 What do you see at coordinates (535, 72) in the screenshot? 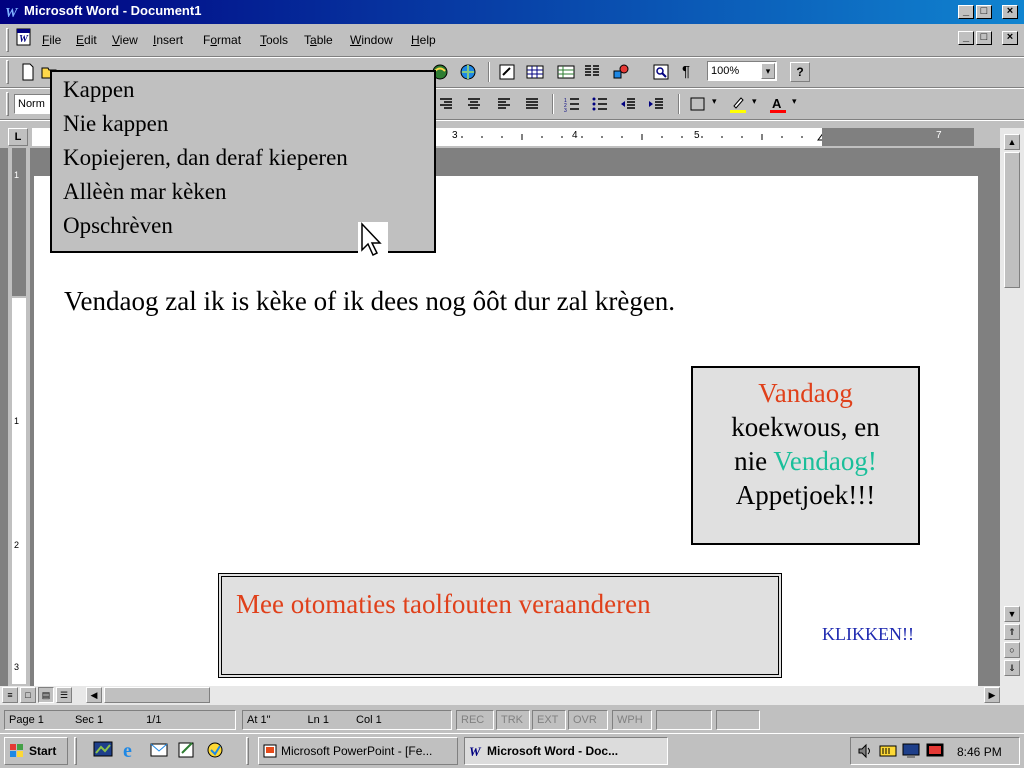
I see `insert-table-icon` at bounding box center [535, 72].